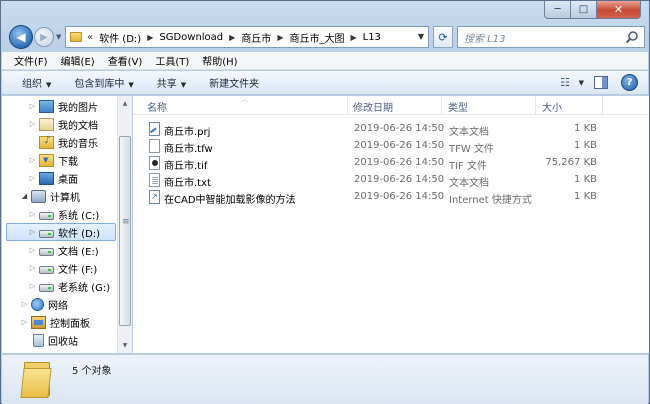 This screenshot has height=404, width=650. Describe the element at coordinates (172, 60) in the screenshot. I see `menu-tools: 工具(T)` at that location.